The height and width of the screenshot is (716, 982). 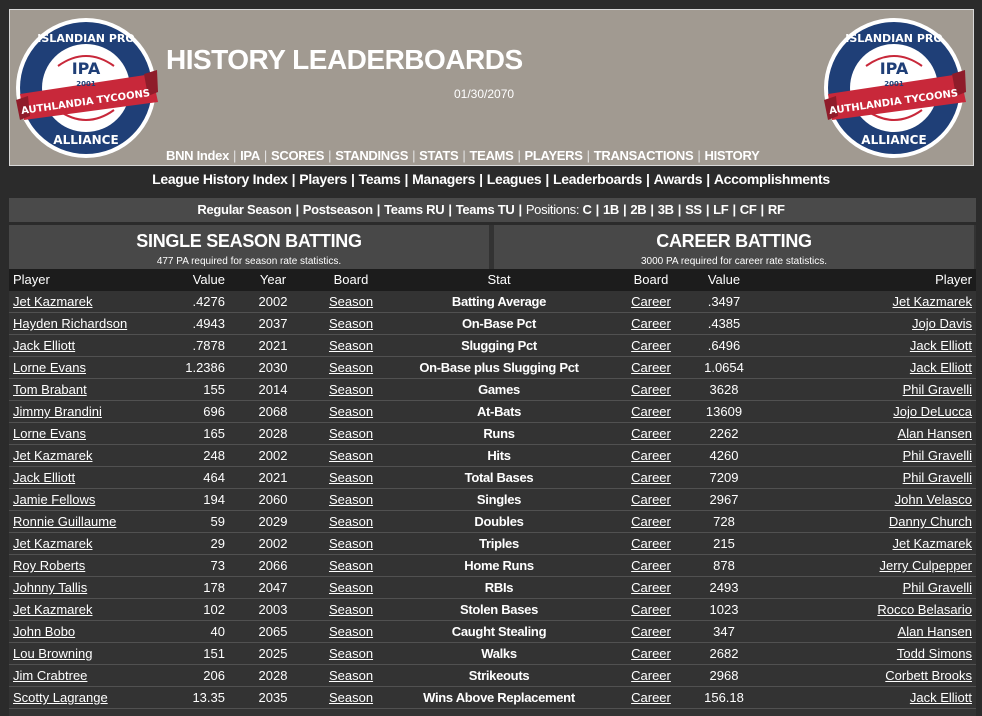 What do you see at coordinates (554, 155) in the screenshot?
I see `nav-players: PLAYERS` at bounding box center [554, 155].